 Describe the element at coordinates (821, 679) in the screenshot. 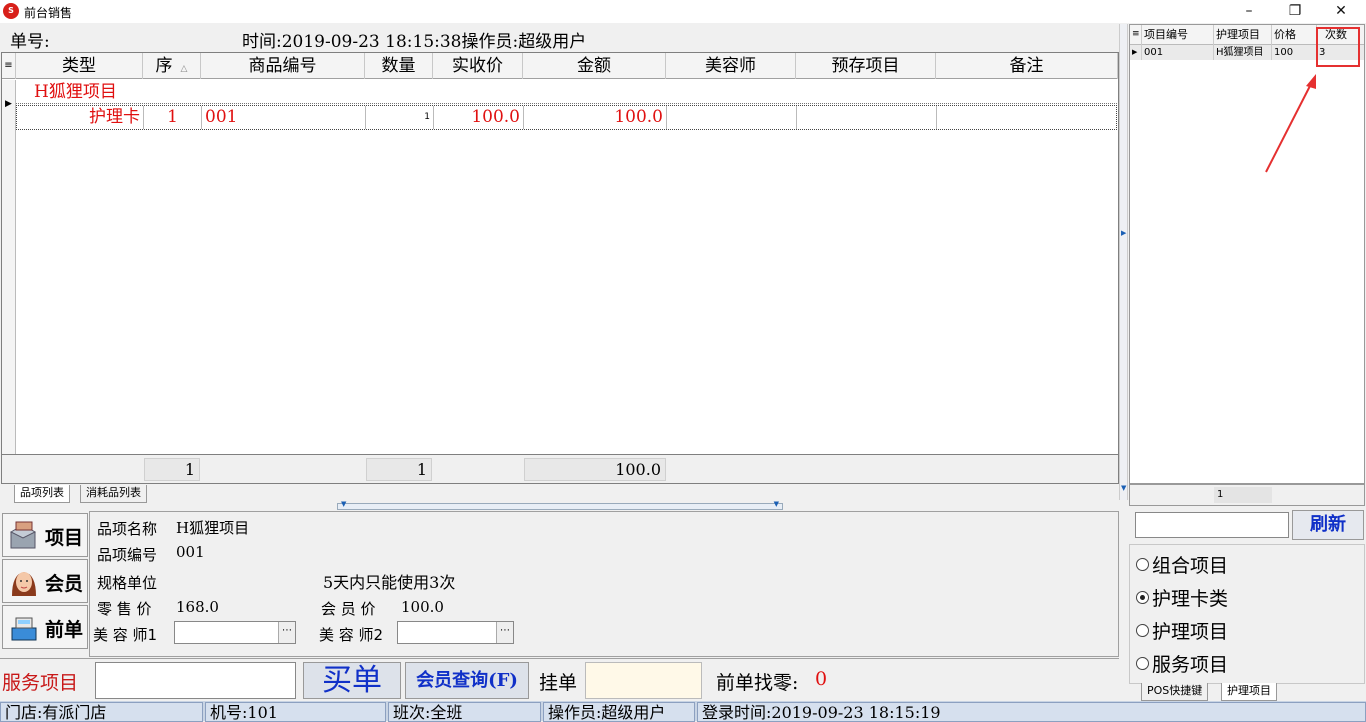

I see `change-value: 0` at that location.